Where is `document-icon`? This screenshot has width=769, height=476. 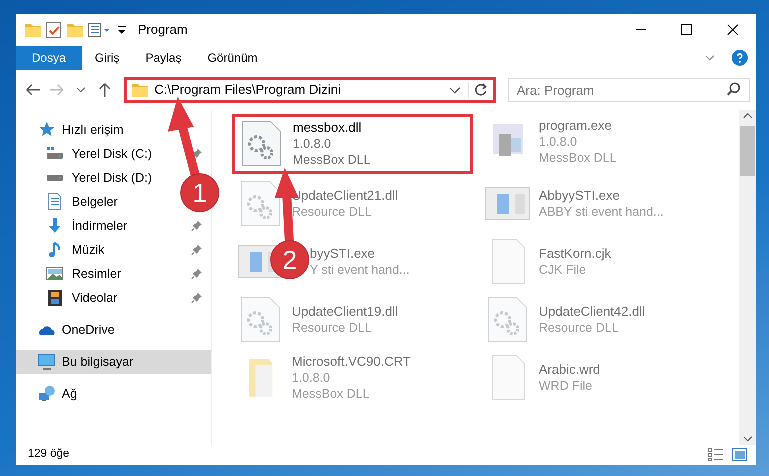
document-icon is located at coordinates (55, 202).